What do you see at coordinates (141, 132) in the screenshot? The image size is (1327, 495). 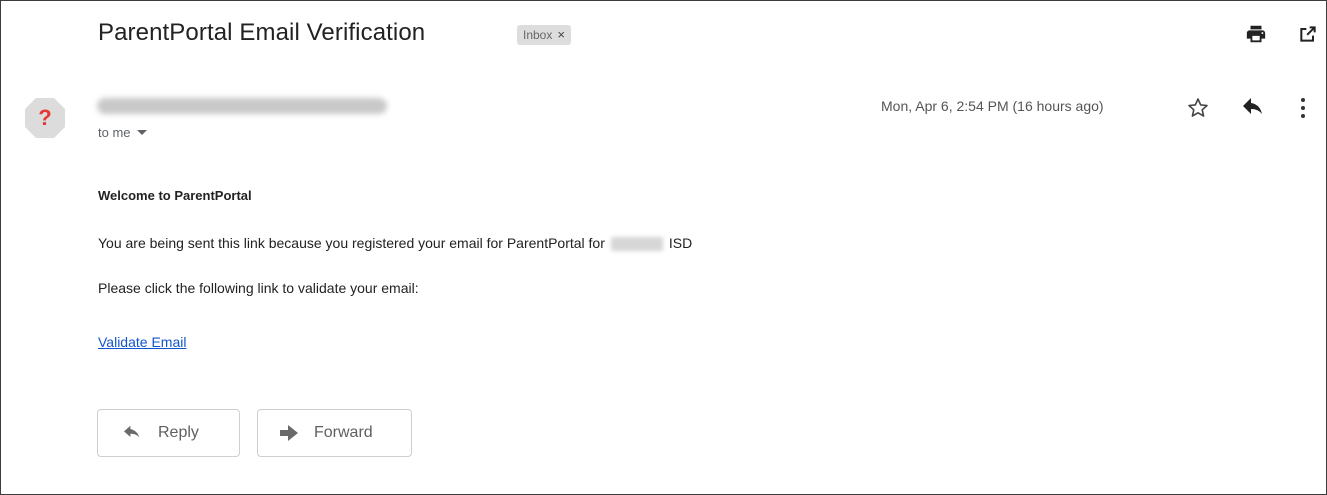 I see `chevron-down-icon` at bounding box center [141, 132].